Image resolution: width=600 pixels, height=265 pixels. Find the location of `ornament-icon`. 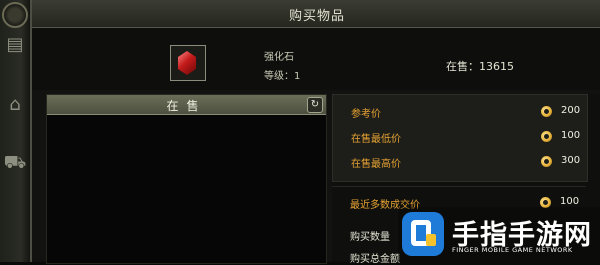

ornament-icon is located at coordinates (15, 15).